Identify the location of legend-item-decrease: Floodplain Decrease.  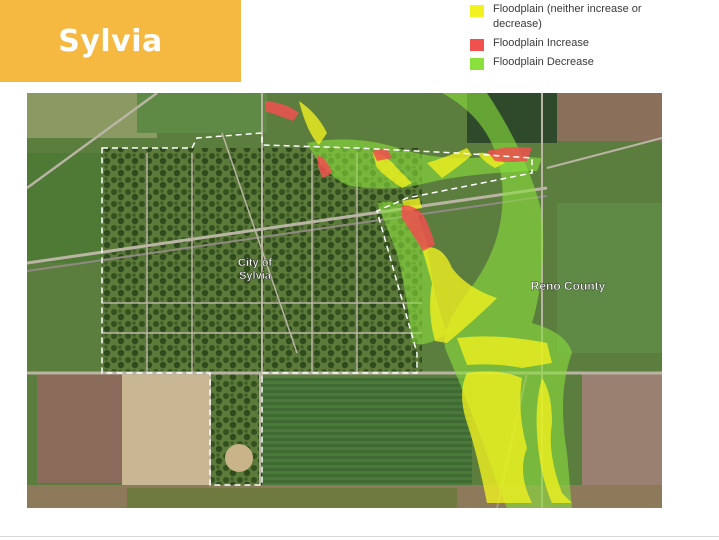
(590, 62).